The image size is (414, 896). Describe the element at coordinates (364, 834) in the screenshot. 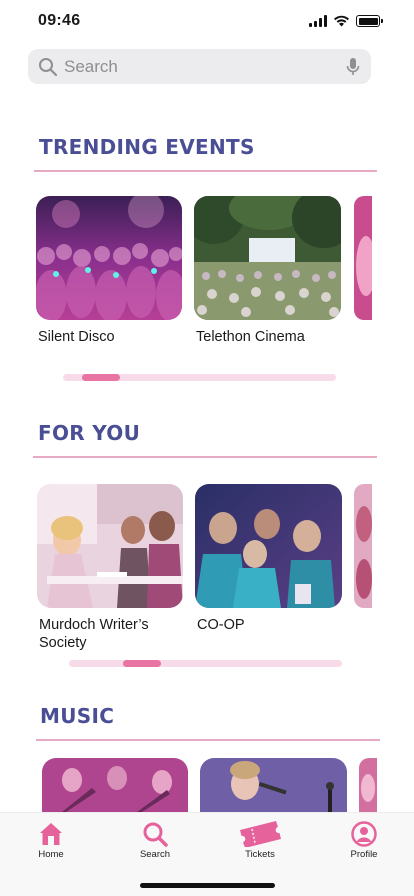

I see `profile-icon` at that location.